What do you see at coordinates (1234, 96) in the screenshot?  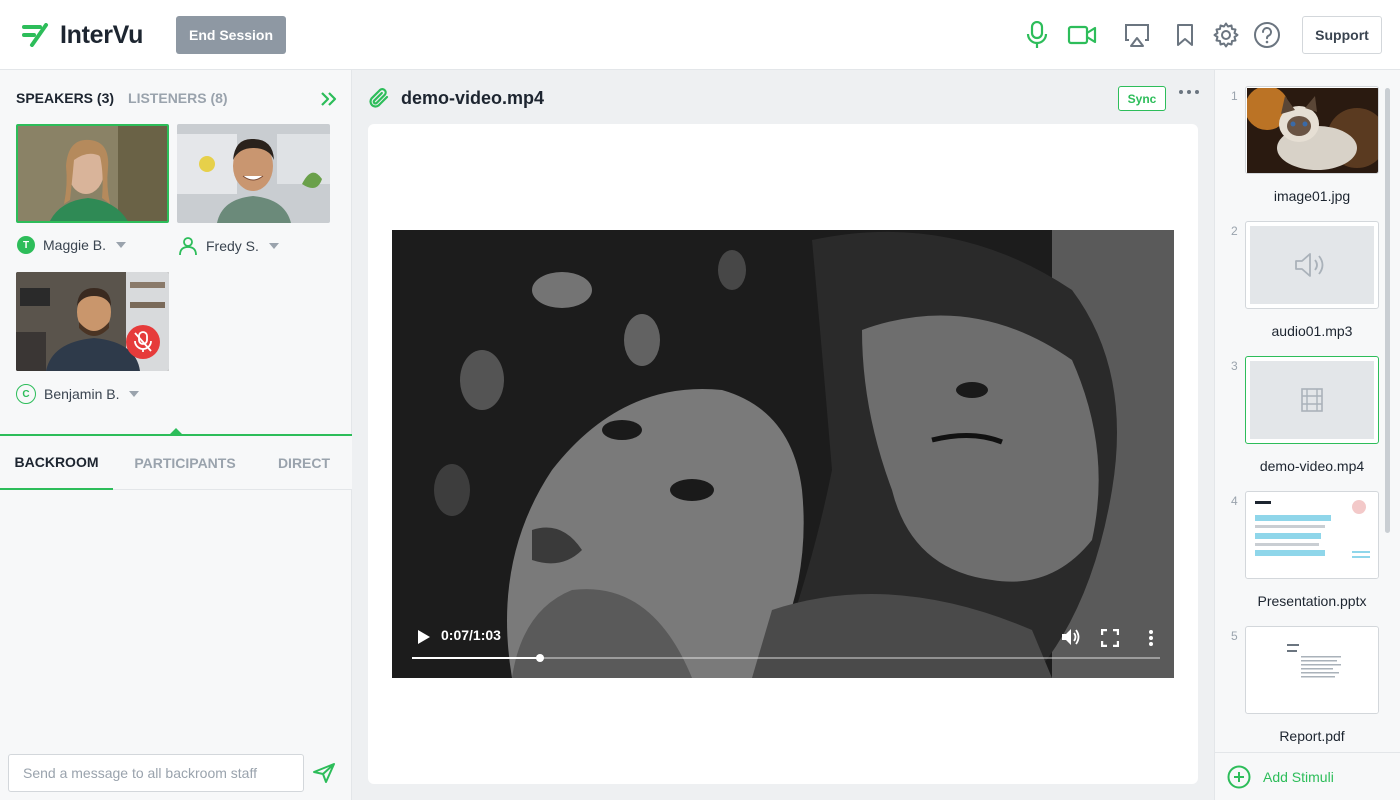 I see `stimulus-number: 1` at bounding box center [1234, 96].